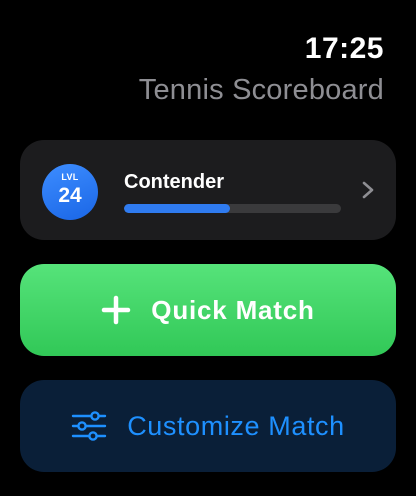  Describe the element at coordinates (344, 48) in the screenshot. I see `status-time: 17:25` at that location.